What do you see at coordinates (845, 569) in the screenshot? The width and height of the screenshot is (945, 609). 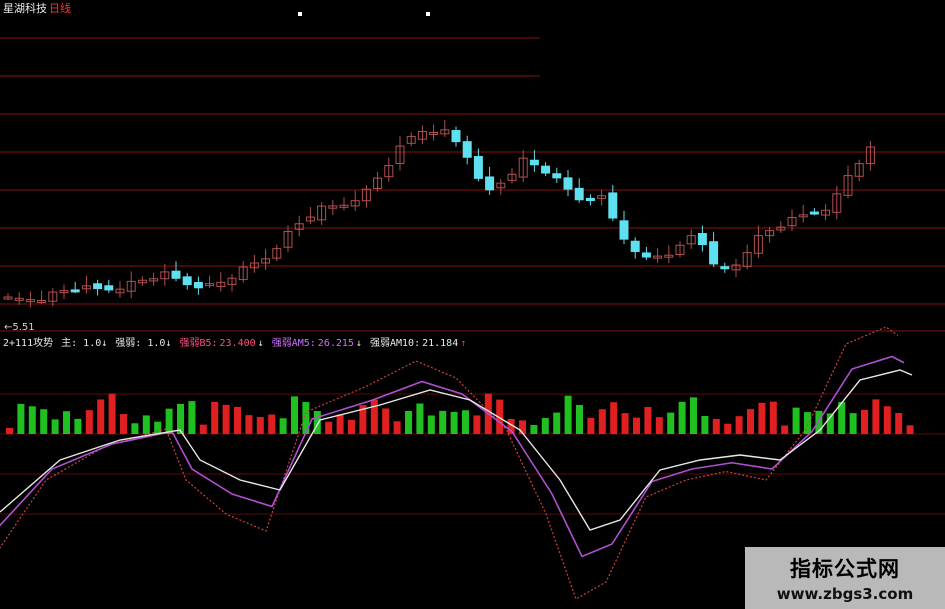 I see `watermark-title: 指标公式网` at bounding box center [845, 569].